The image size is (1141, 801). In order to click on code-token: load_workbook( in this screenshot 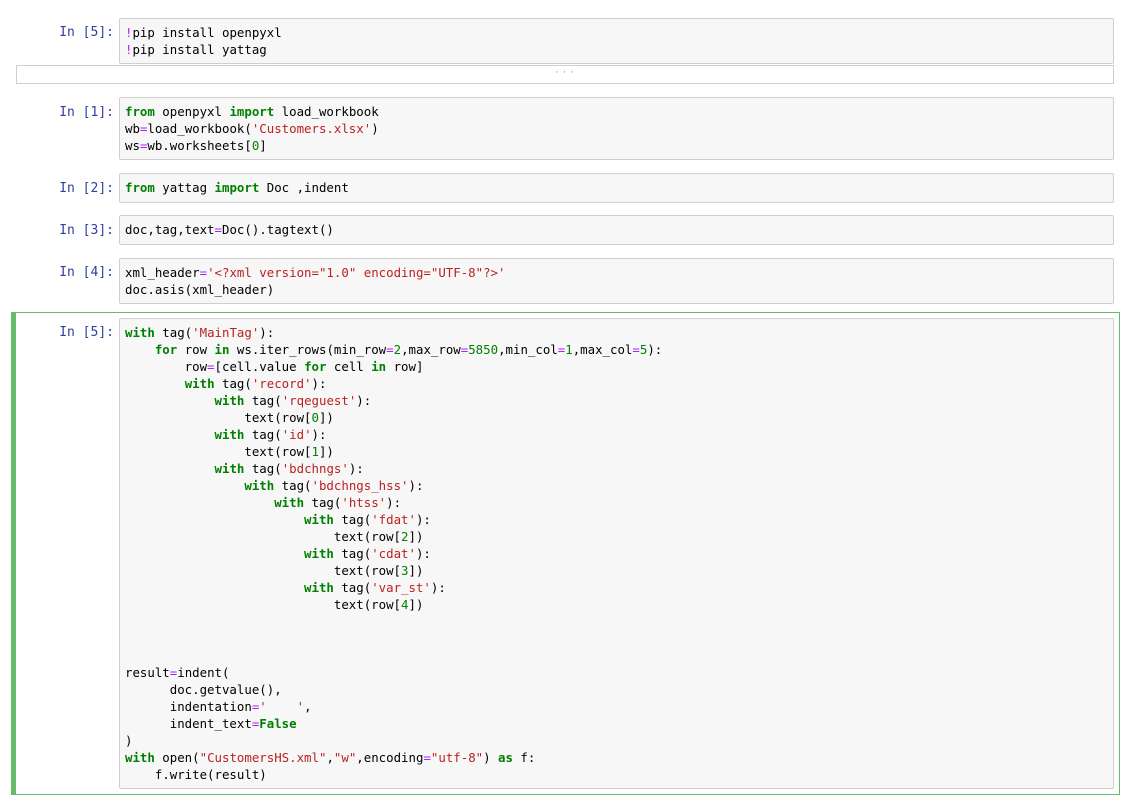, I will do `click(199, 128)`.